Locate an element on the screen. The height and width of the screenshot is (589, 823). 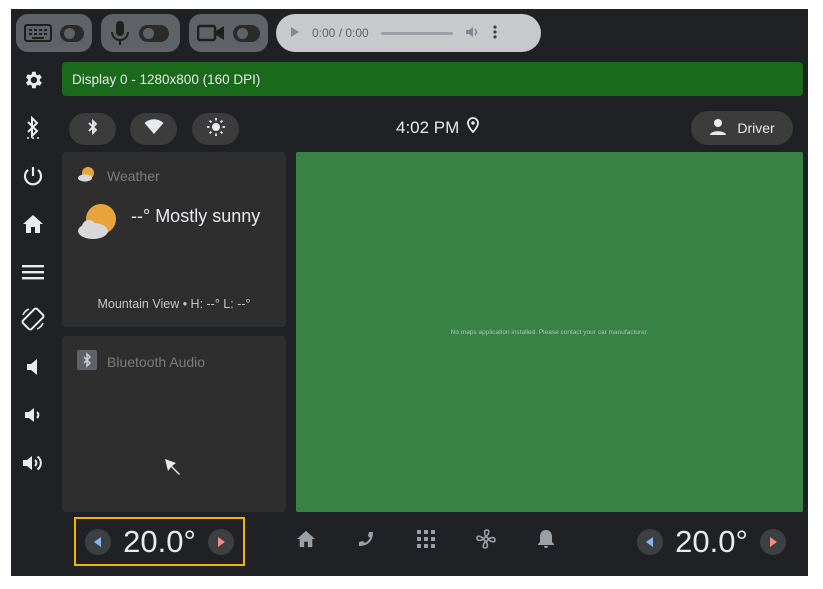
media-player: 0:00 / 0:00 is located at coordinates (408, 33).